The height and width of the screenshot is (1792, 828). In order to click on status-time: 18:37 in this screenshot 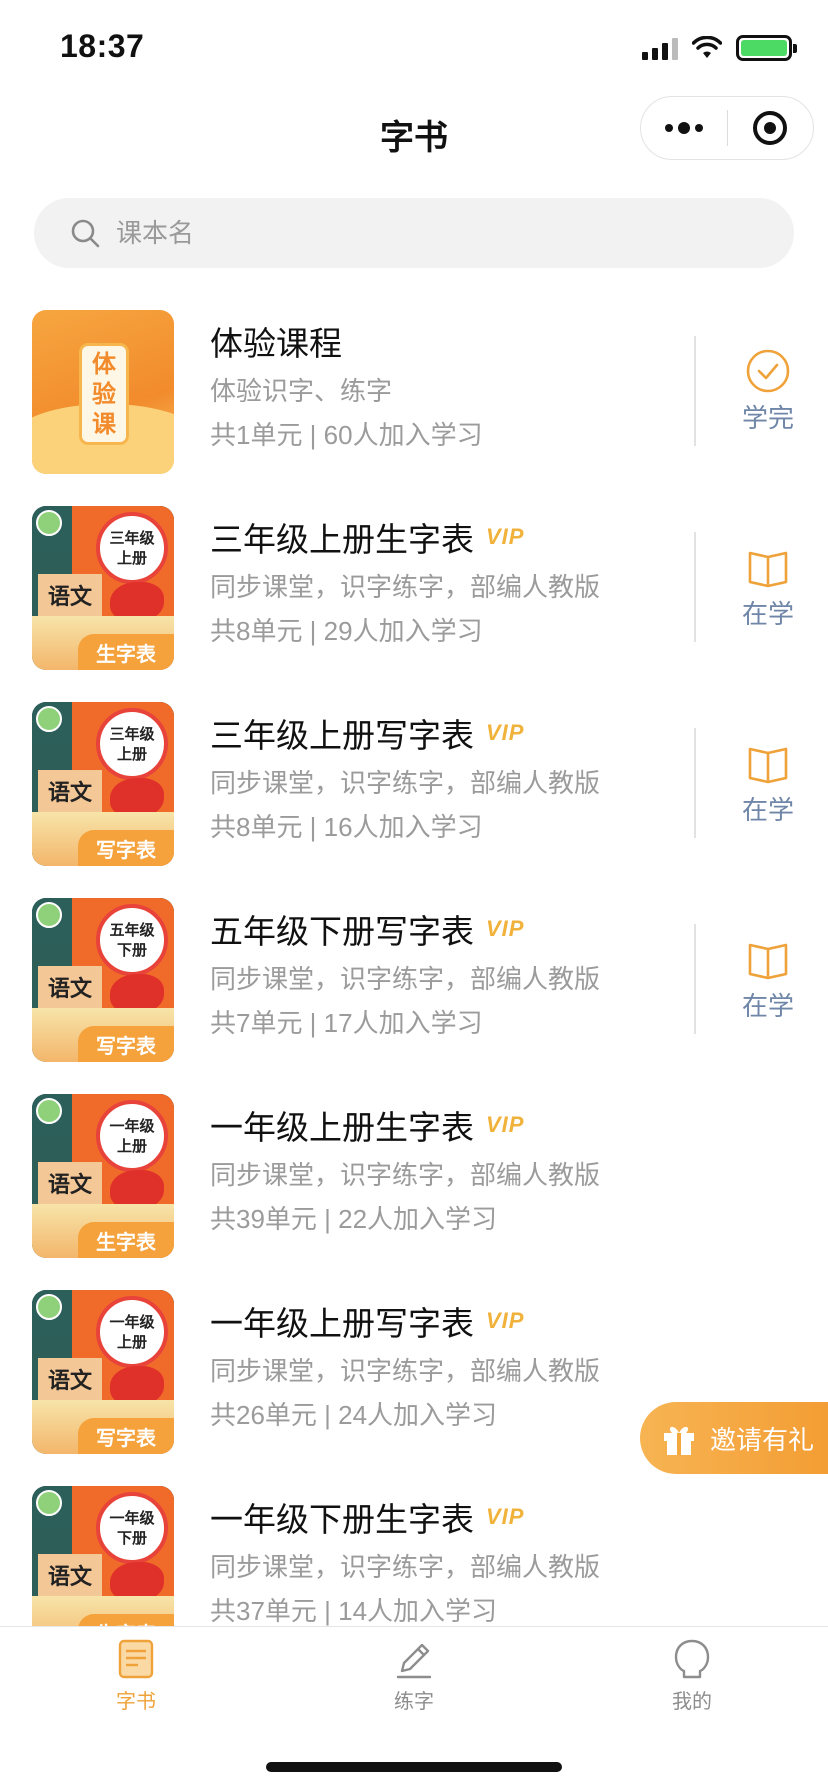, I will do `click(102, 46)`.